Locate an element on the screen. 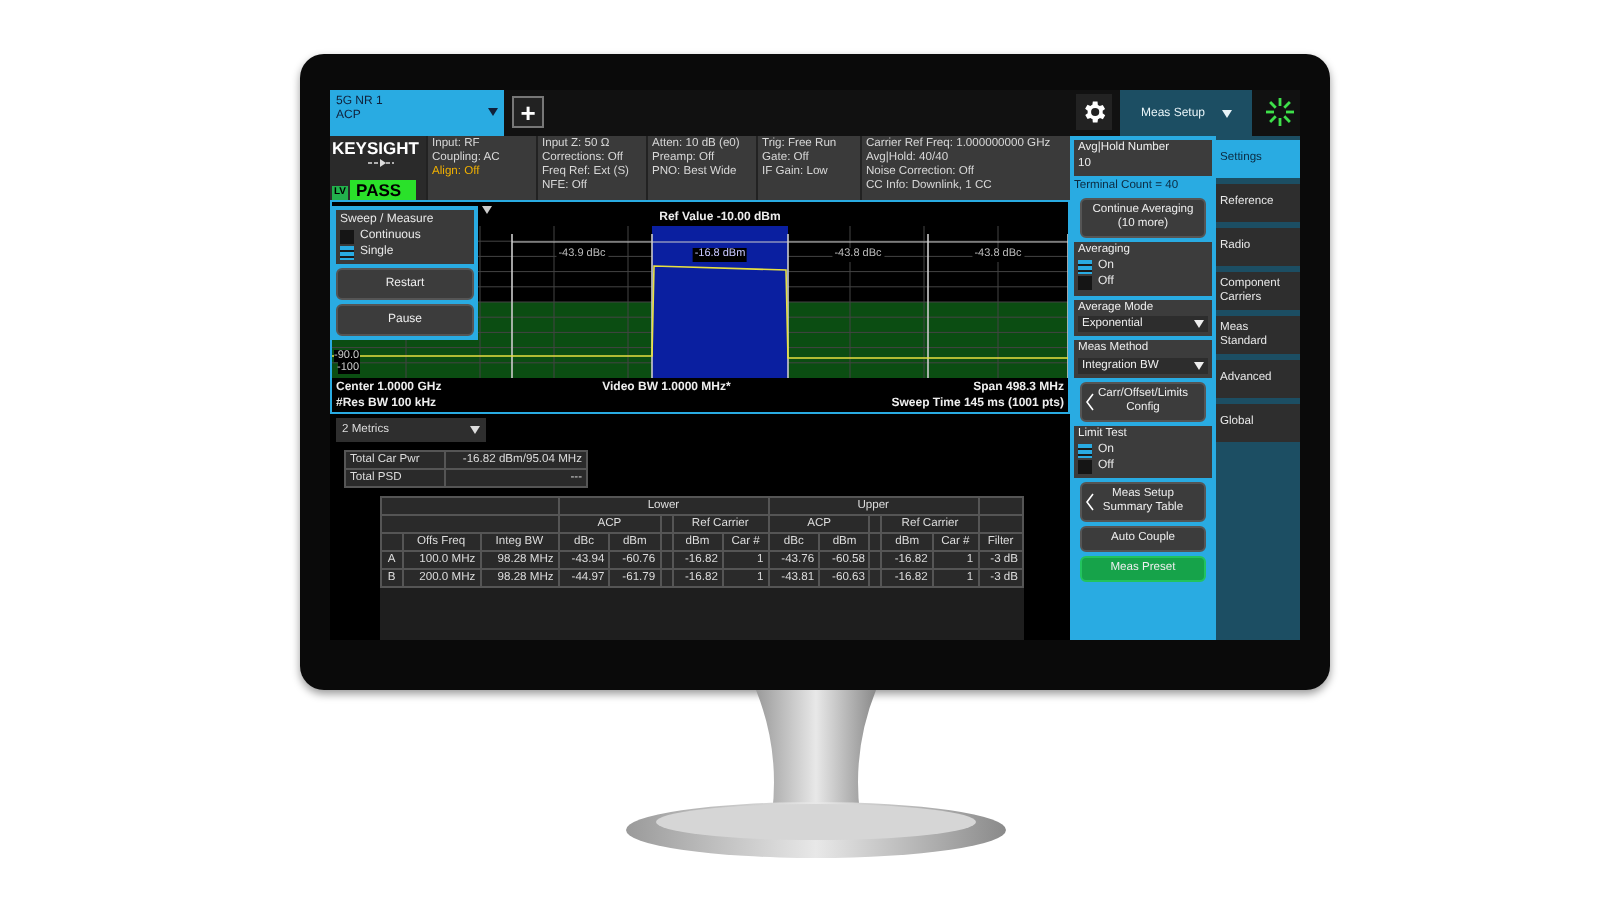 The image size is (1600, 900). arrow-icon is located at coordinates (382, 163).